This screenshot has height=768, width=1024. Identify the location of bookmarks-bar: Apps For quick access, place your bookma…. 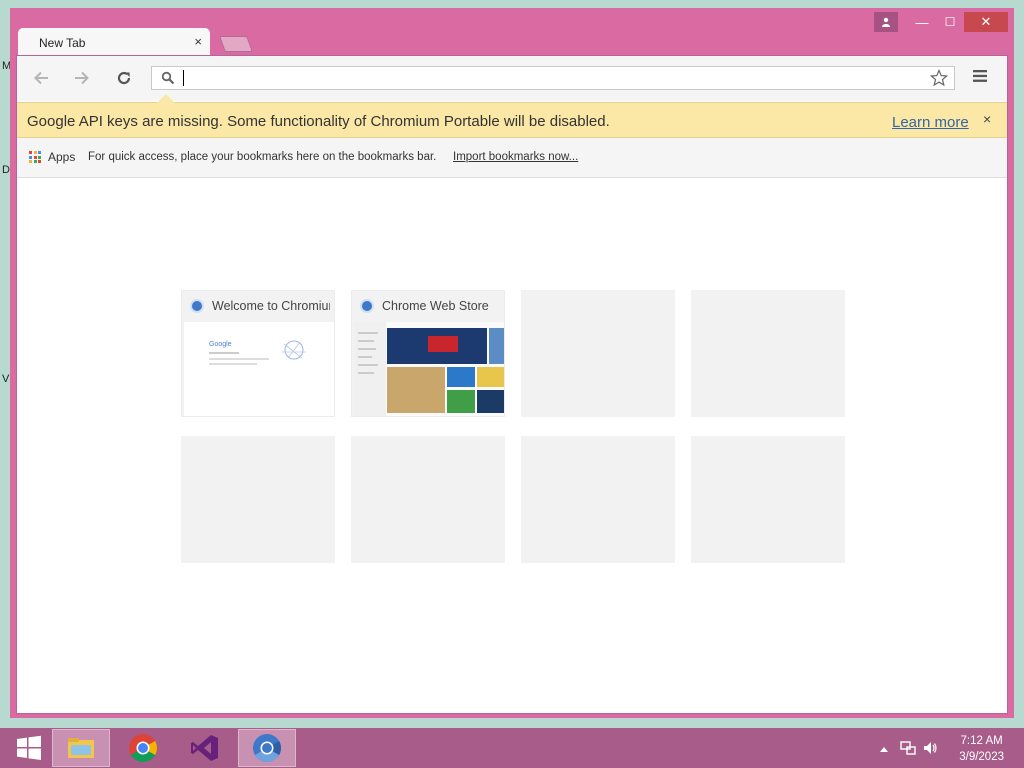
(512, 158).